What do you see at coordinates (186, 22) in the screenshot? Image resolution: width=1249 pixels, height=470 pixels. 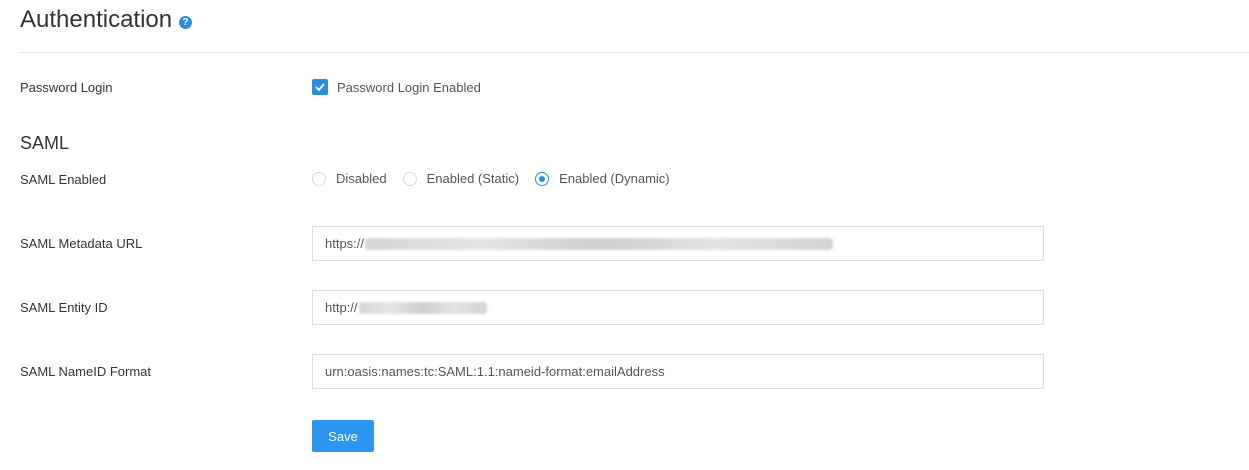 I see `help-circle-icon: ?` at bounding box center [186, 22].